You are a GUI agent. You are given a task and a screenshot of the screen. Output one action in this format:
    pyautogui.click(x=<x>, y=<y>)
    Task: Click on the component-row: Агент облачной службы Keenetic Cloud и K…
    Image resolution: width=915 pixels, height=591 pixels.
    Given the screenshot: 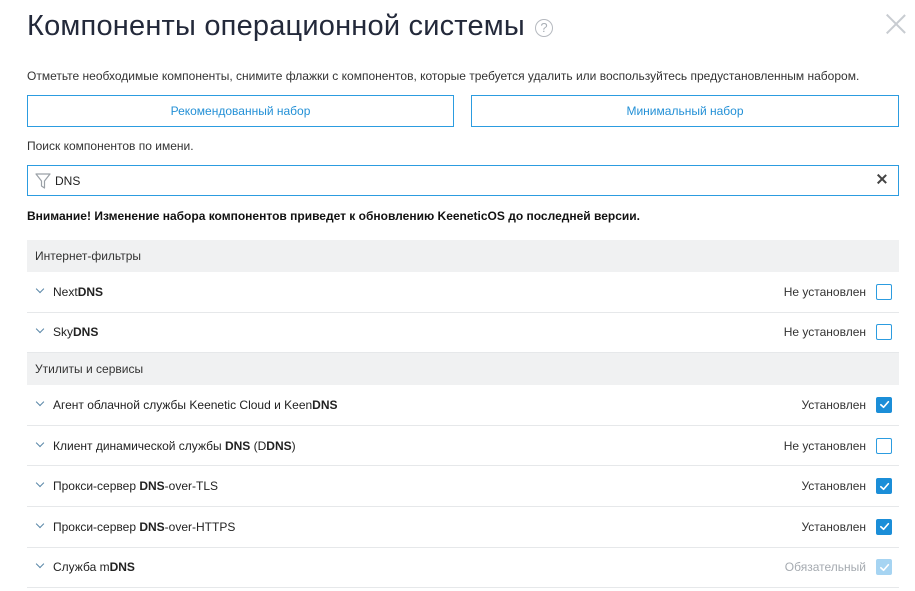 What is the action you would take?
    pyautogui.click(x=463, y=405)
    